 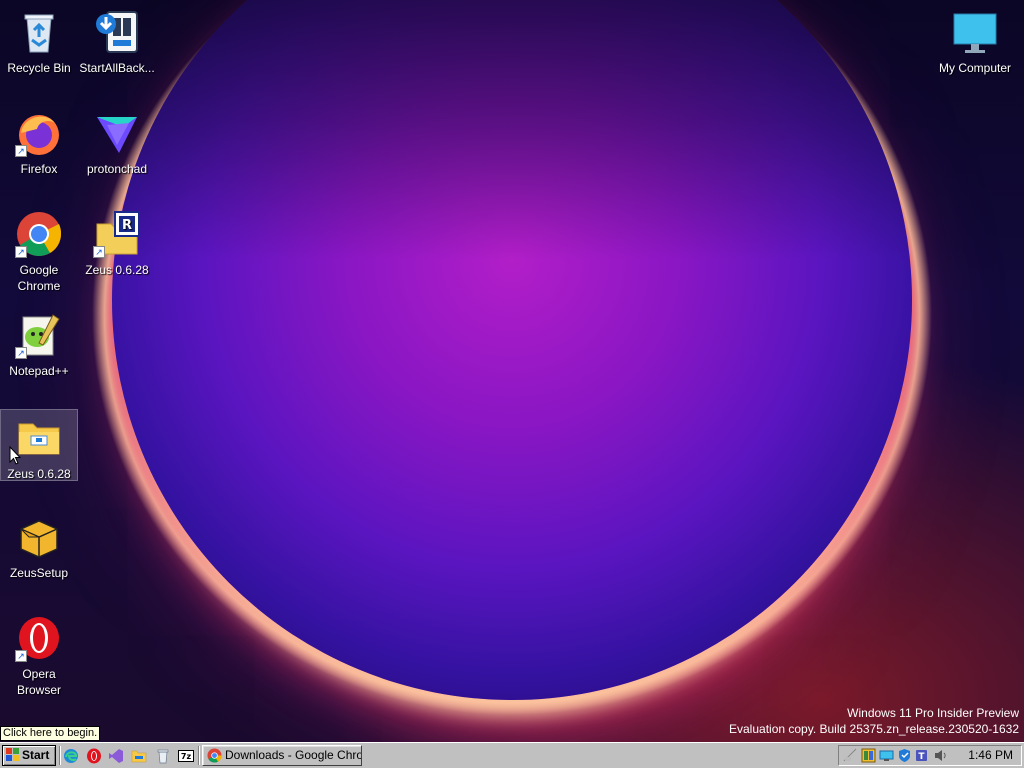 I want to click on desktop-icon-protonchad: protonchad, so click(x=117, y=141).